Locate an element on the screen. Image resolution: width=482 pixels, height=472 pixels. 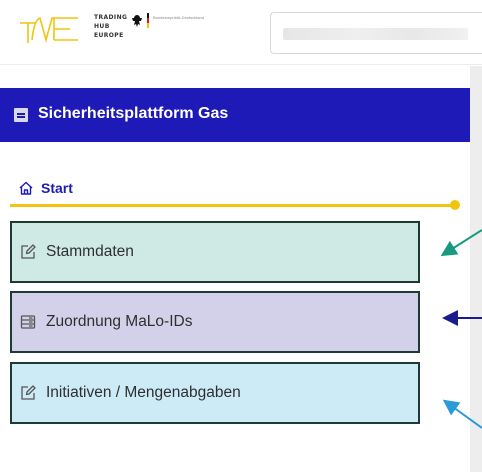
arrow-stammdaten is located at coordinates (461, 243).